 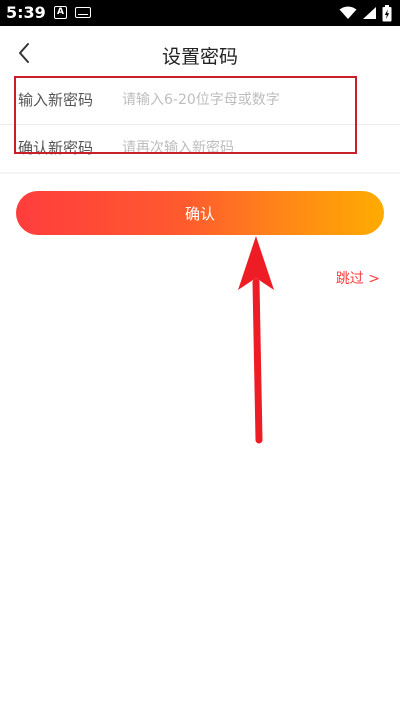 What do you see at coordinates (242, 100) in the screenshot?
I see `new-password-input` at bounding box center [242, 100].